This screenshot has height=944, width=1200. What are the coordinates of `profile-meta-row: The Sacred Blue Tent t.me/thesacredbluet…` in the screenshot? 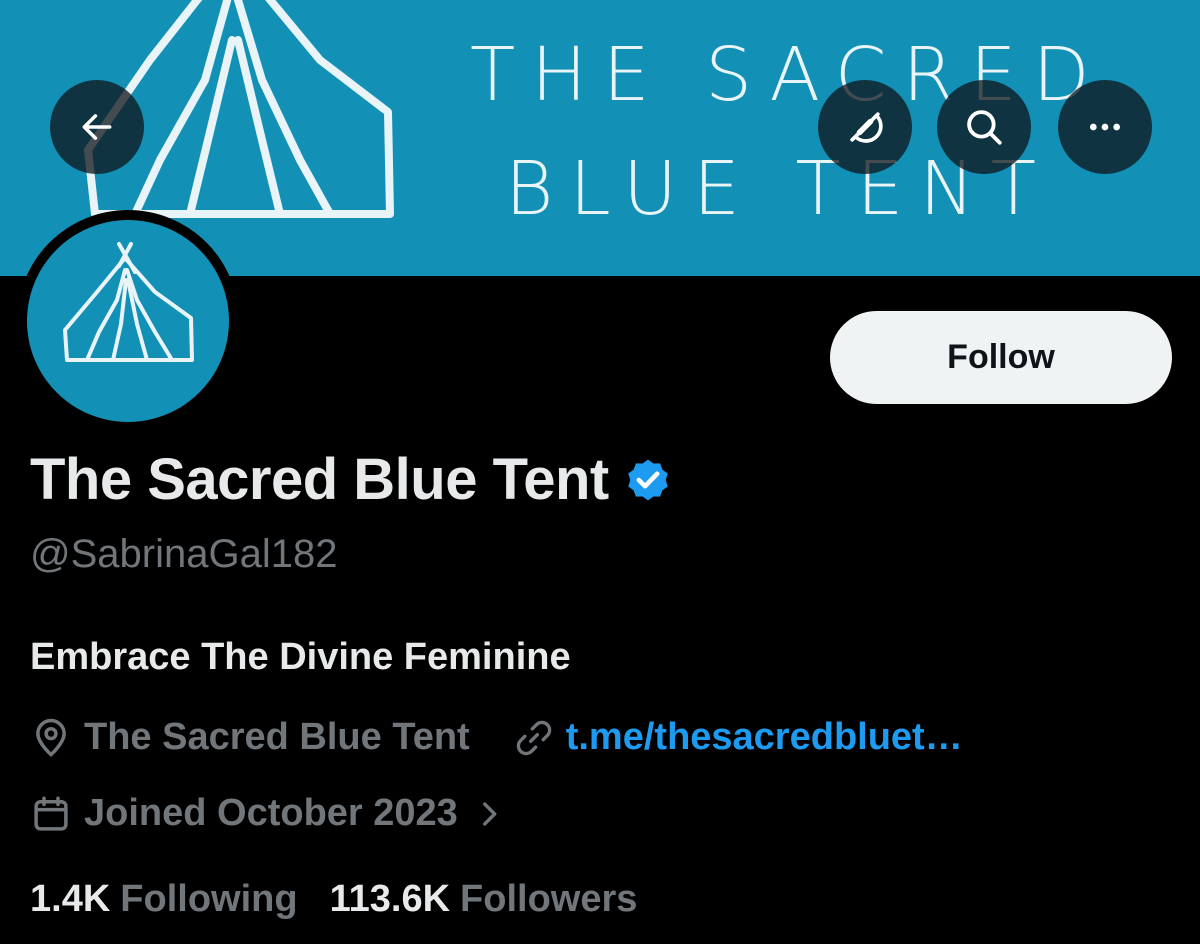 It's located at (496, 737).